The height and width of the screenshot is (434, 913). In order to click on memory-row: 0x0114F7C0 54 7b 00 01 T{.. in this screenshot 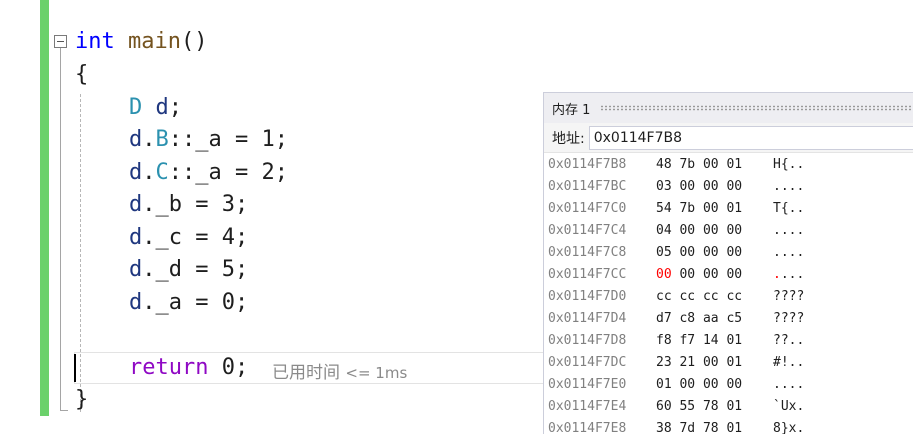, I will do `click(728, 209)`.